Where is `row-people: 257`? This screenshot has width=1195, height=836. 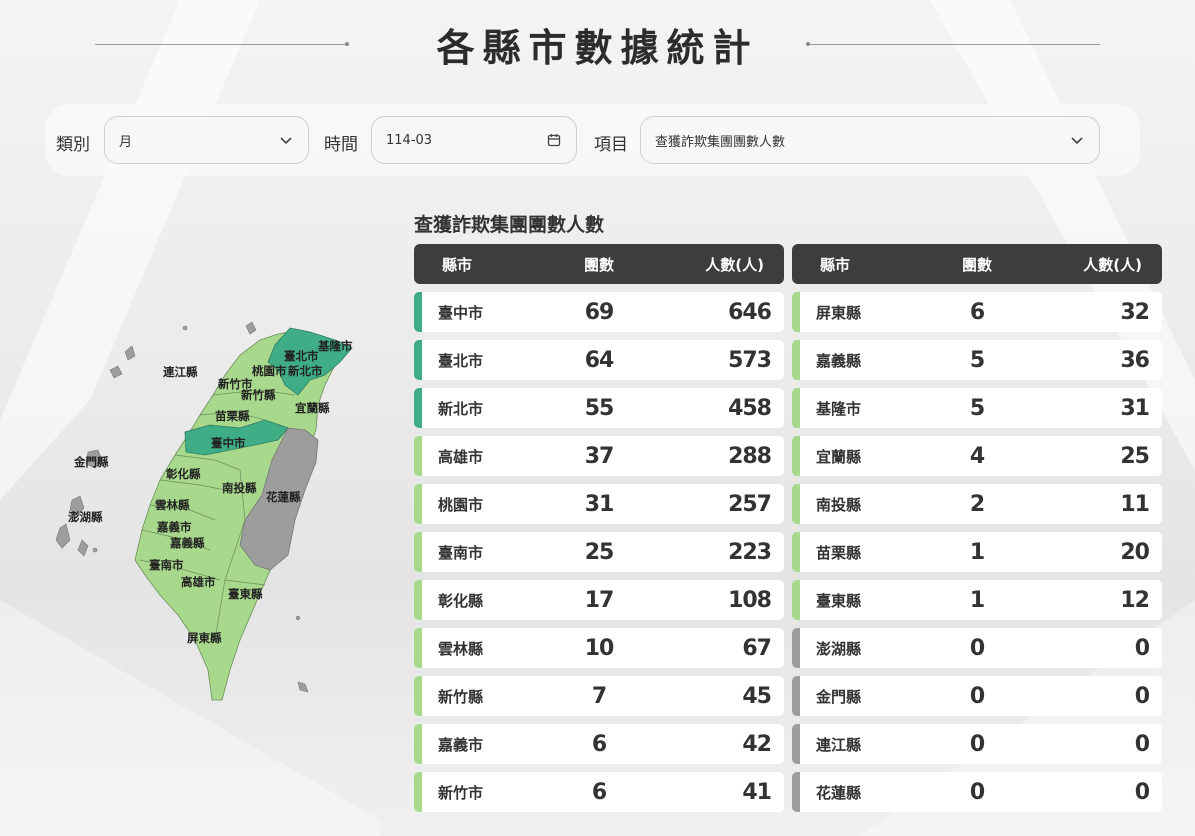 row-people: 257 is located at coordinates (750, 504).